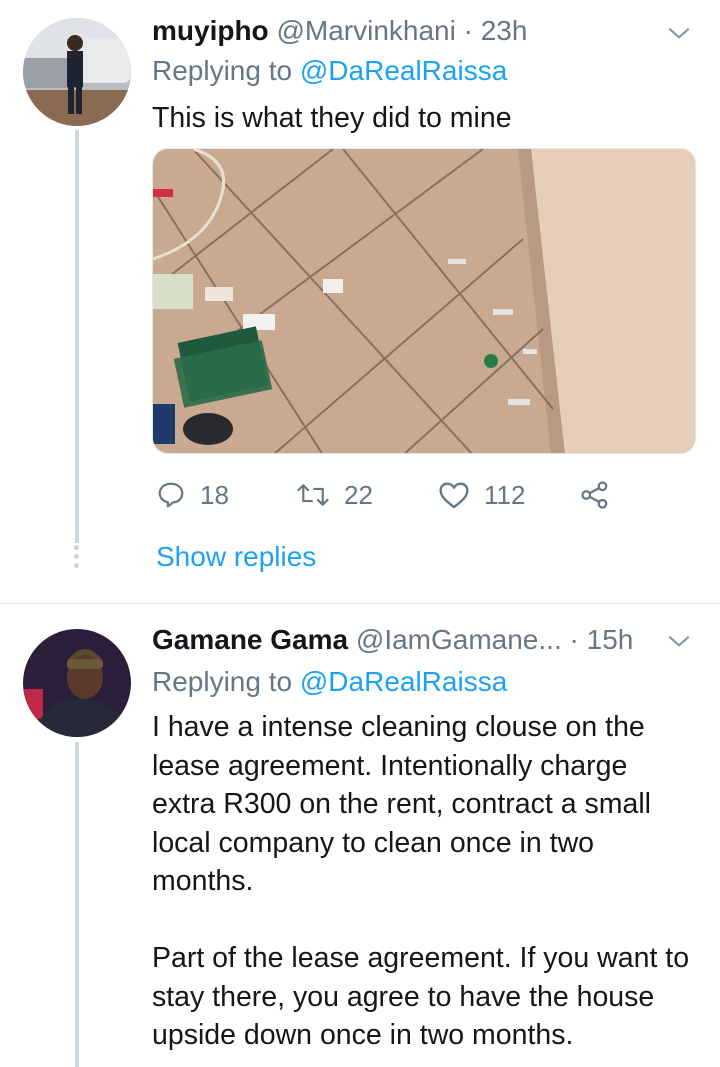 This screenshot has width=720, height=1067. Describe the element at coordinates (496, 30) in the screenshot. I see `timestamp: · 23h` at that location.